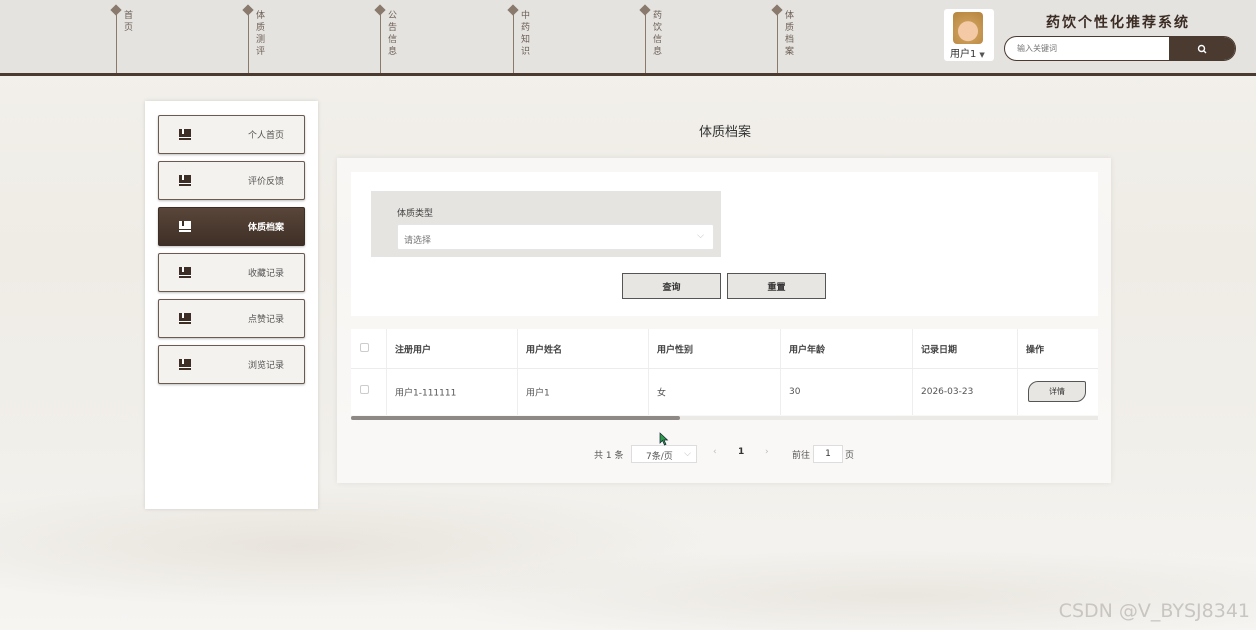  Describe the element at coordinates (526, 34) in the screenshot. I see `nav-label: 中药知识` at that location.